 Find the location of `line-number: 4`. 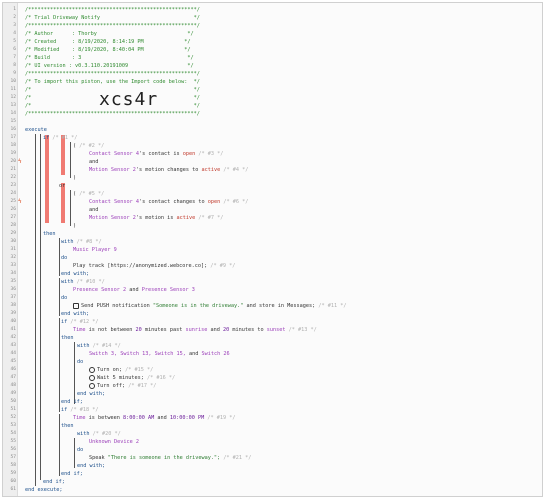

line-number: 4 is located at coordinates (14, 33).